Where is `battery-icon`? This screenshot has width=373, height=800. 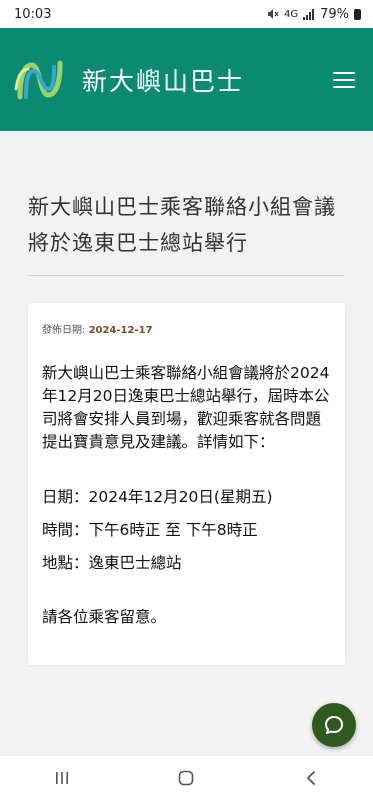
battery-icon is located at coordinates (357, 14).